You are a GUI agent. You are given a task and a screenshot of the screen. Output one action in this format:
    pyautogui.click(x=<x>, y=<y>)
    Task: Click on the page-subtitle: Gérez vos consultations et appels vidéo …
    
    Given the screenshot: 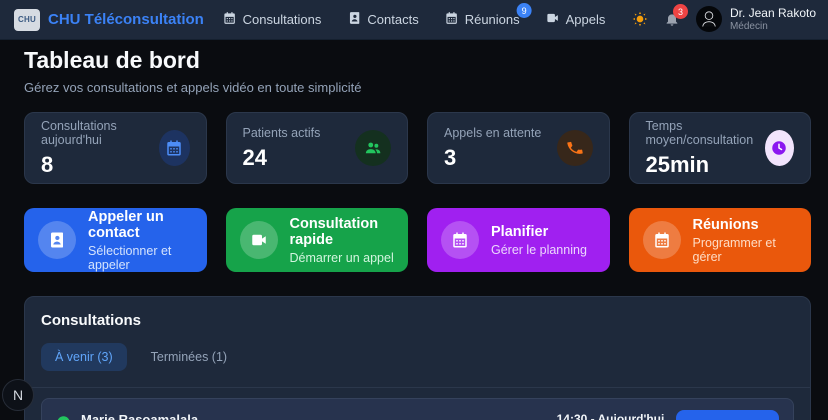 What is the action you would take?
    pyautogui.click(x=193, y=87)
    